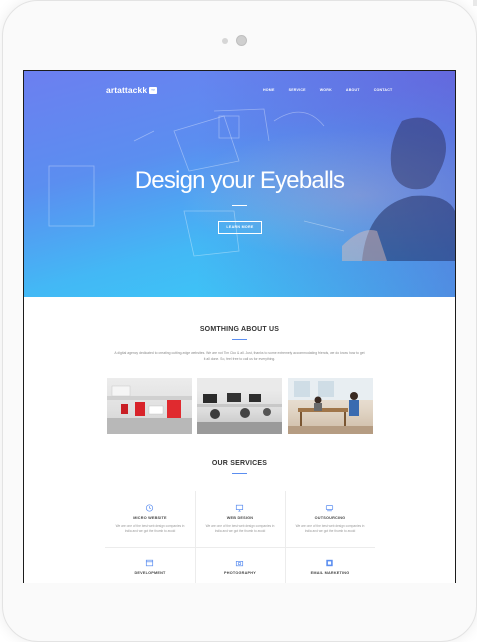  I want to click on service-title: EMAIL MARKETING, so click(330, 573).